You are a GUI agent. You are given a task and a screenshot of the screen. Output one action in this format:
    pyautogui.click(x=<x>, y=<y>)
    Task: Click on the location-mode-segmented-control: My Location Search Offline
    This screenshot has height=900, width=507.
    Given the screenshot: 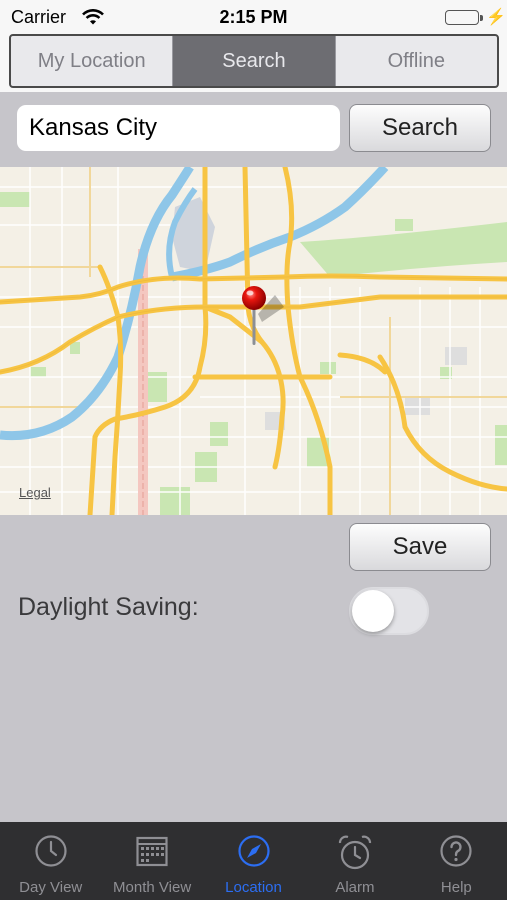 What is the action you would take?
    pyautogui.click(x=254, y=61)
    